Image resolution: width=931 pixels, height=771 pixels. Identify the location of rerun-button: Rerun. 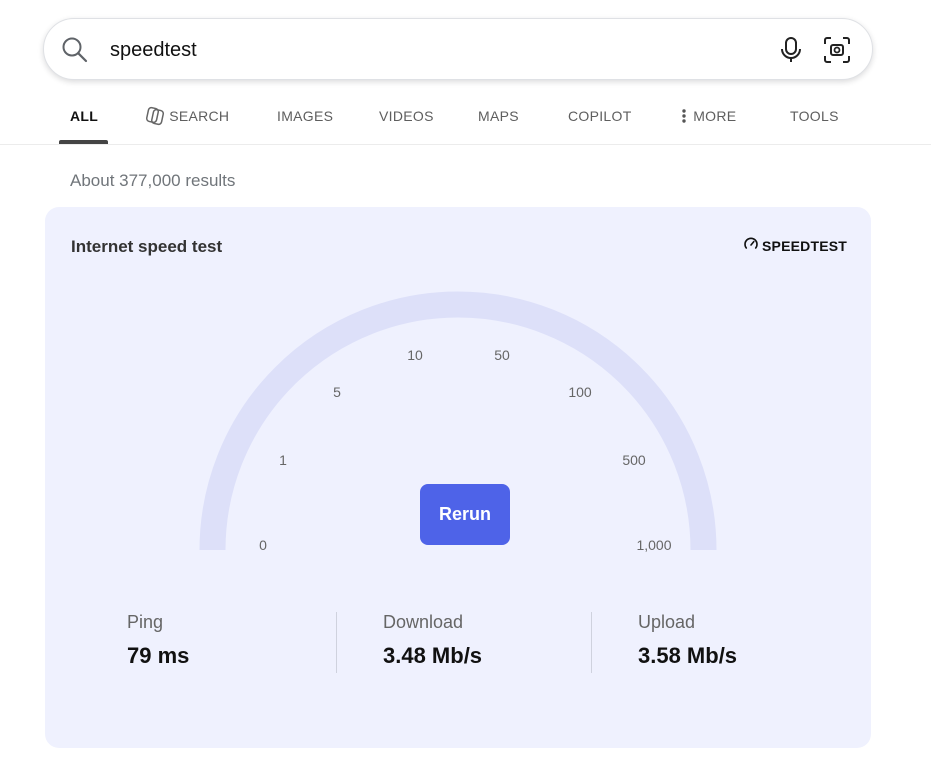
(465, 514).